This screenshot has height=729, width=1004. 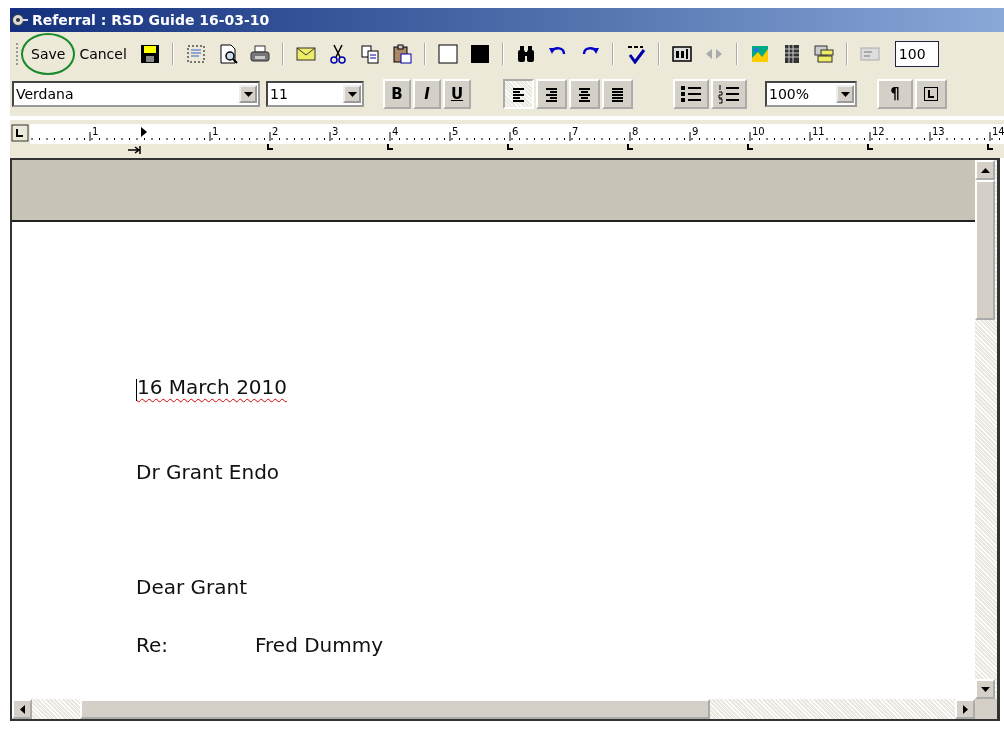 I want to click on bold-button: B, so click(x=397, y=94).